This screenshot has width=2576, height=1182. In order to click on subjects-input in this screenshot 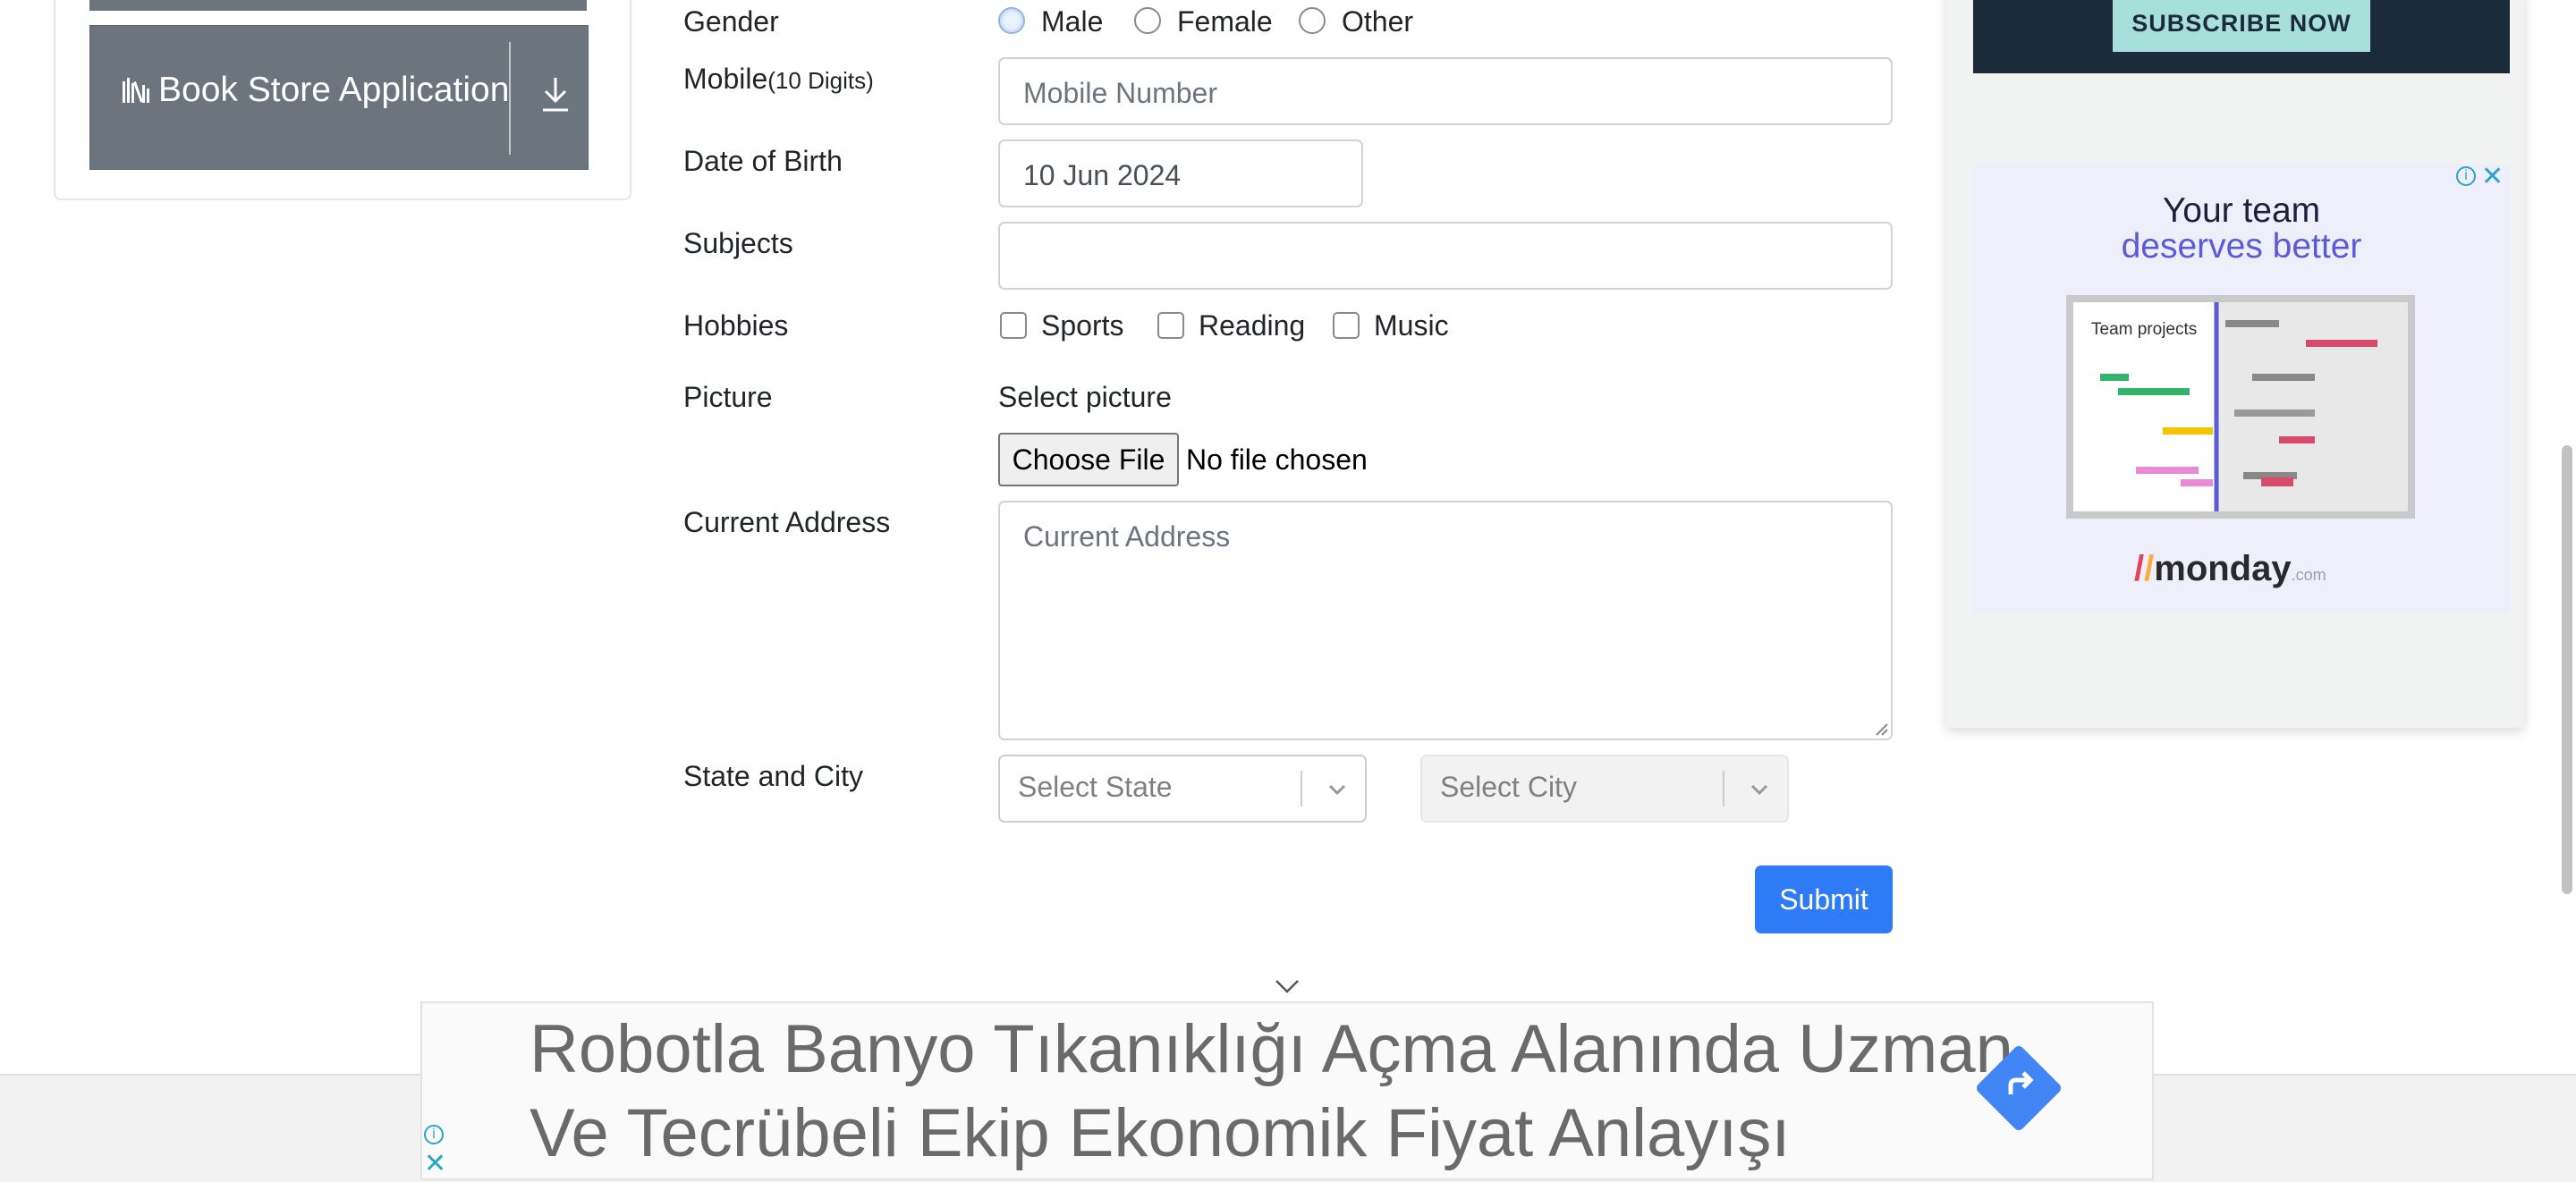, I will do `click(1445, 256)`.